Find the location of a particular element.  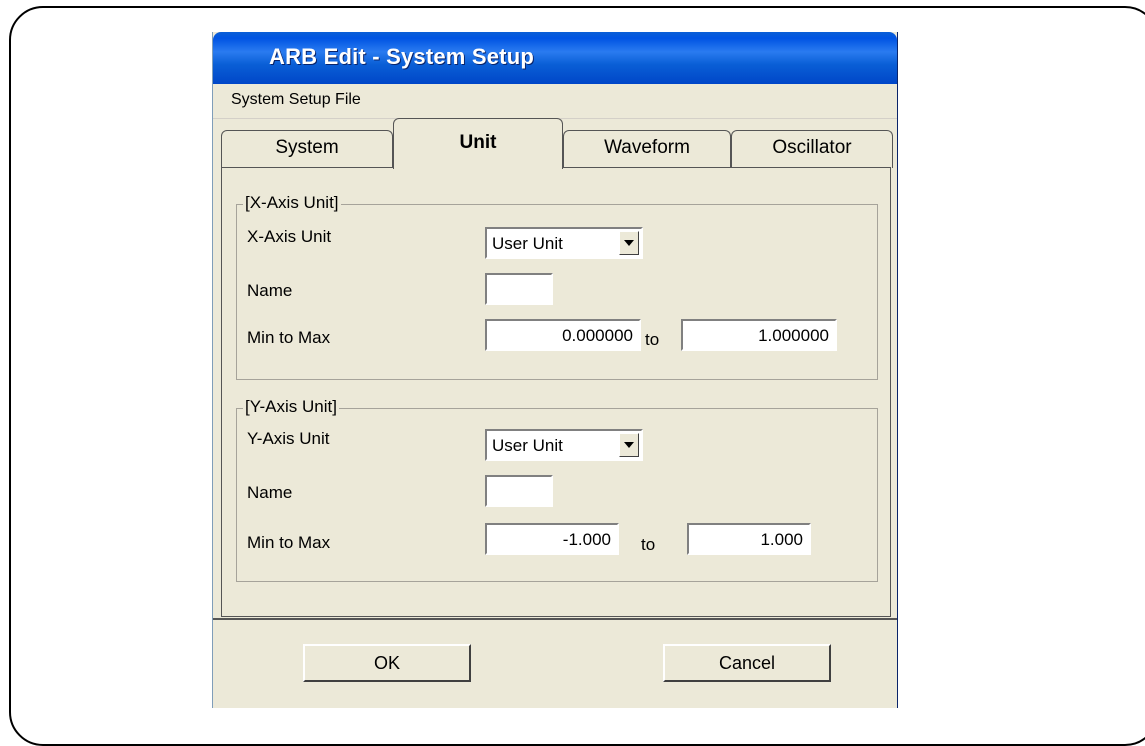

window-title: ARB Edit - System Setup is located at coordinates (401, 56).